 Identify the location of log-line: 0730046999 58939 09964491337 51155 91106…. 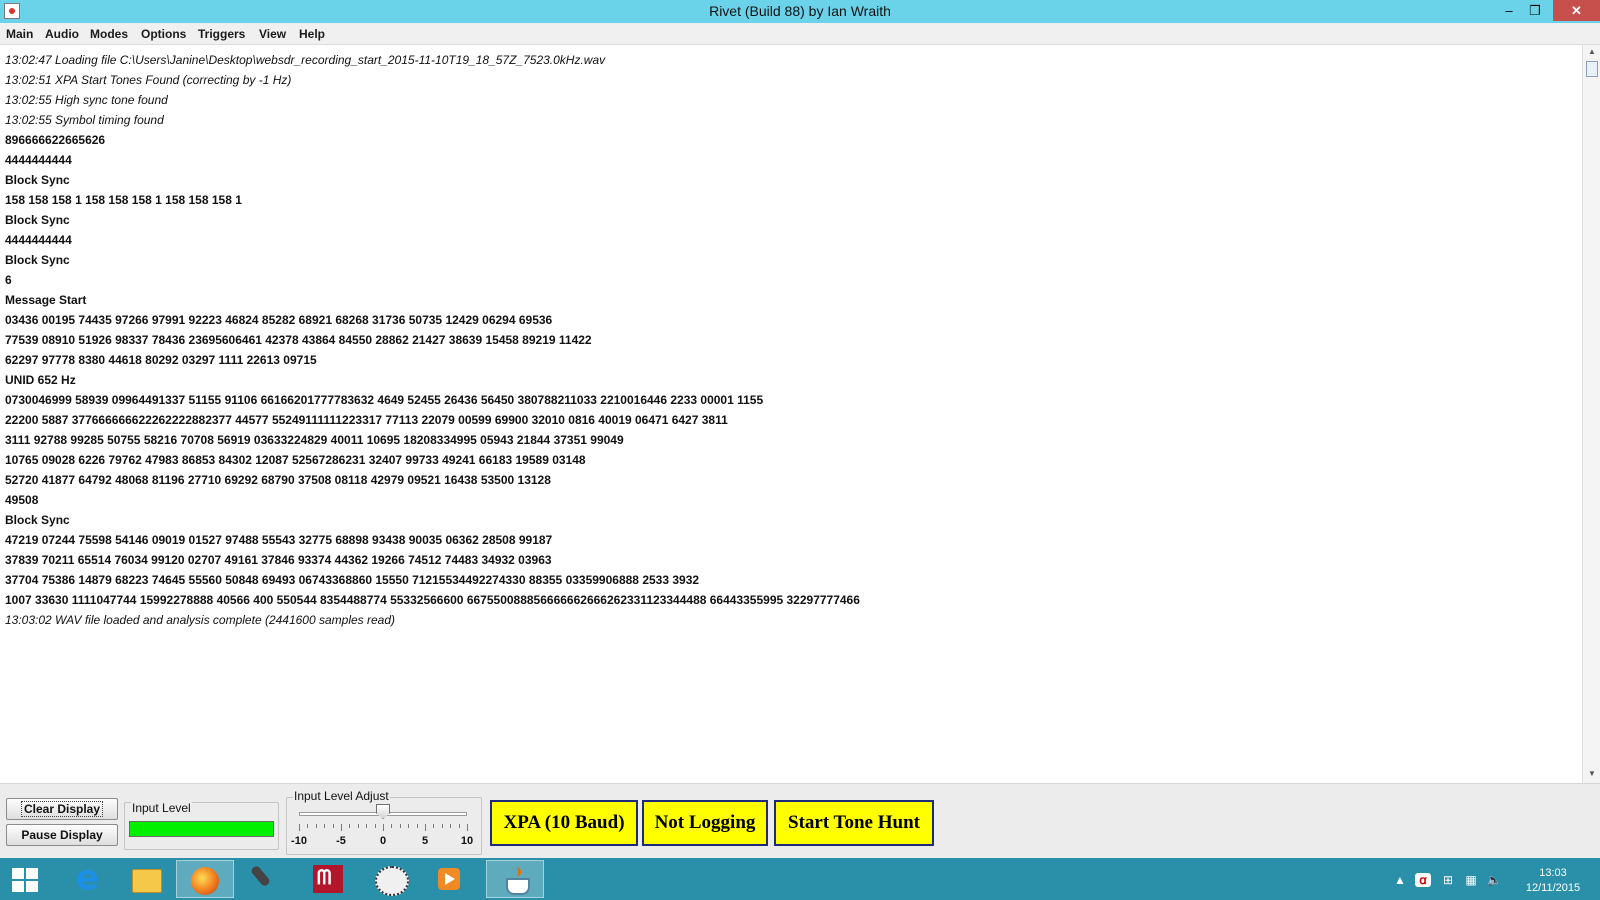
(384, 400).